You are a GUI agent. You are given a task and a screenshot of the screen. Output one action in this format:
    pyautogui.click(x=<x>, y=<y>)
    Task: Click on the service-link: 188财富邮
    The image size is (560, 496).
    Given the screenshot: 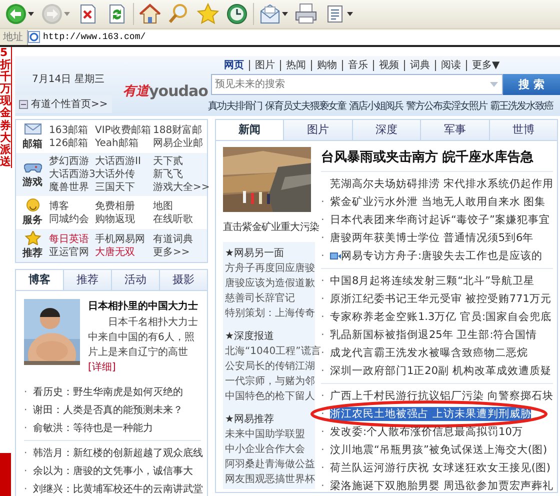 What is the action you would take?
    pyautogui.click(x=180, y=130)
    